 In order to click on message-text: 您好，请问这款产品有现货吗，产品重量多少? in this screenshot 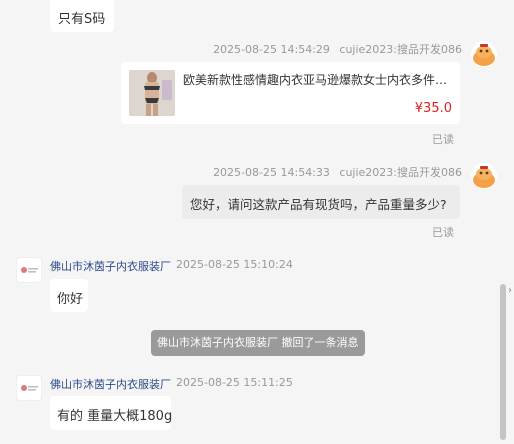, I will do `click(318, 204)`.